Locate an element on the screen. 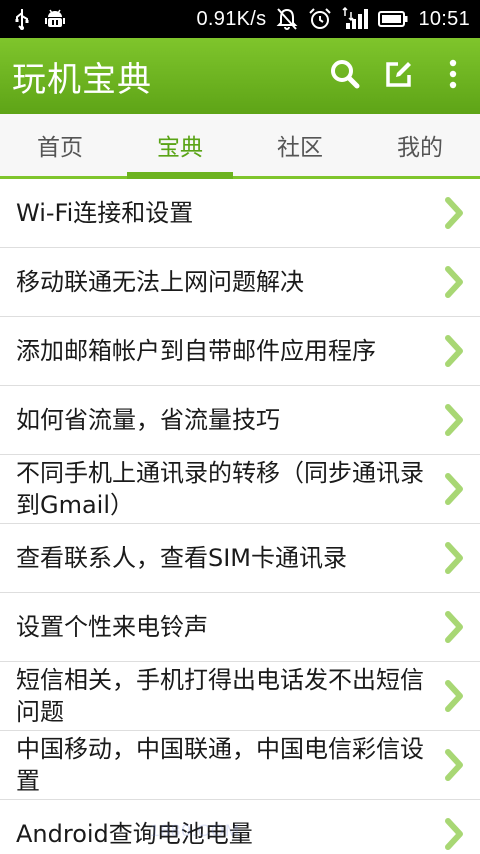  list-item-label: 中国移动，中国联通，中国电信彩信设置 is located at coordinates (220, 765).